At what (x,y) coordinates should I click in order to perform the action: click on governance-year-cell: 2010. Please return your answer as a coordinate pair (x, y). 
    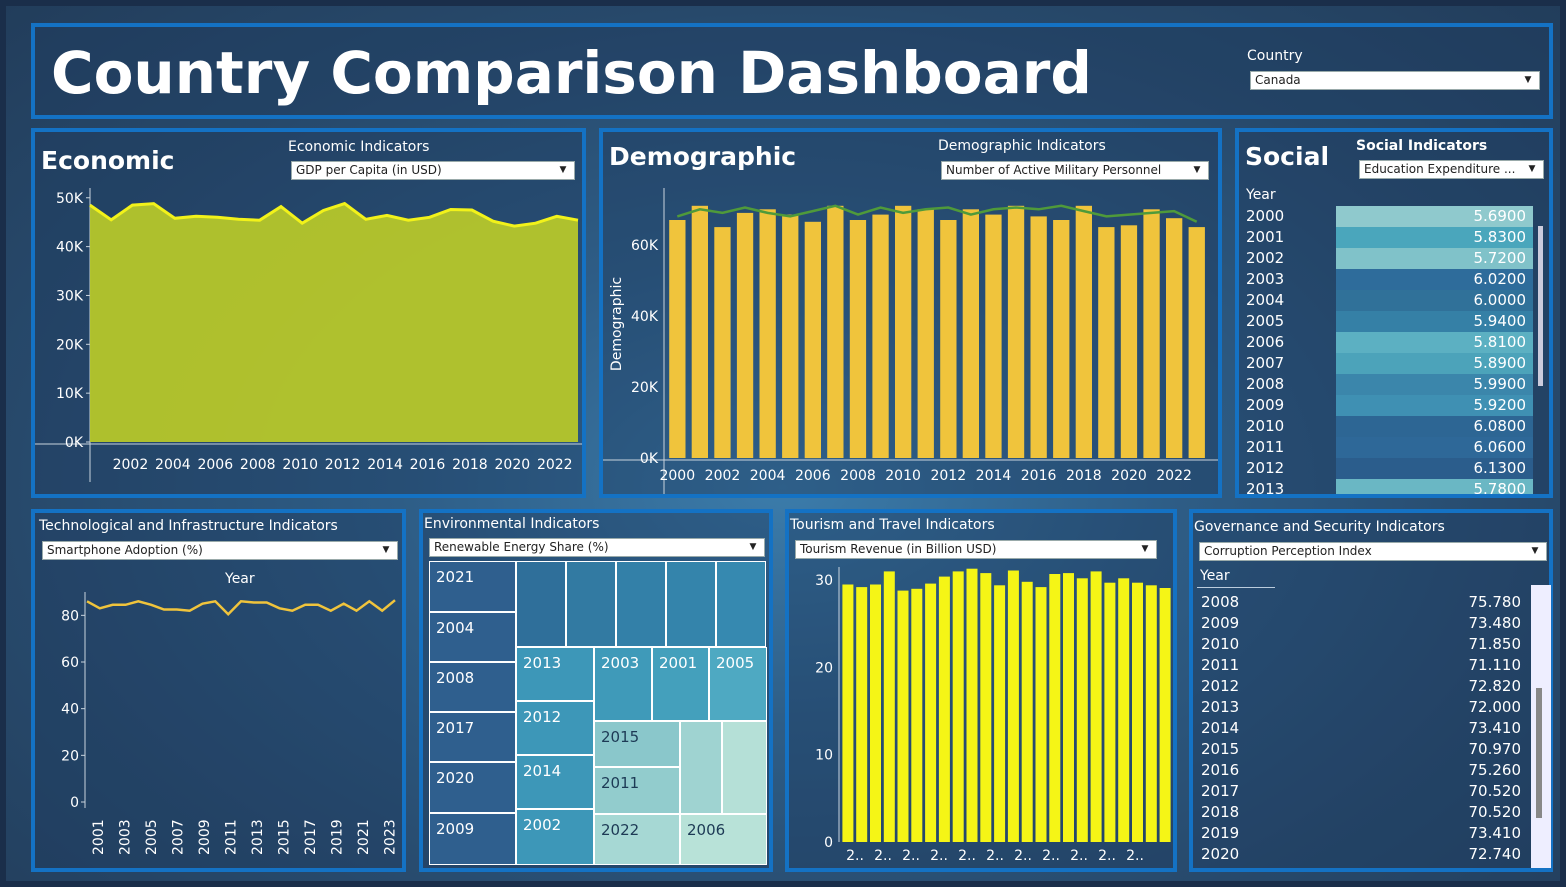
    Looking at the image, I should click on (1220, 644).